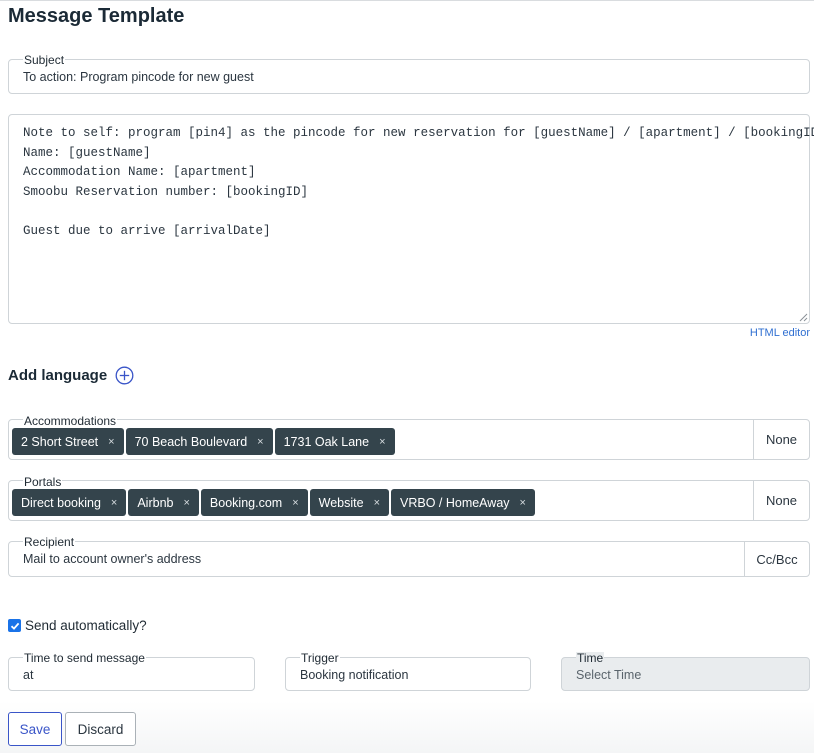 The image size is (814, 753). I want to click on portal-tag: Direct booking ×, so click(69, 502).